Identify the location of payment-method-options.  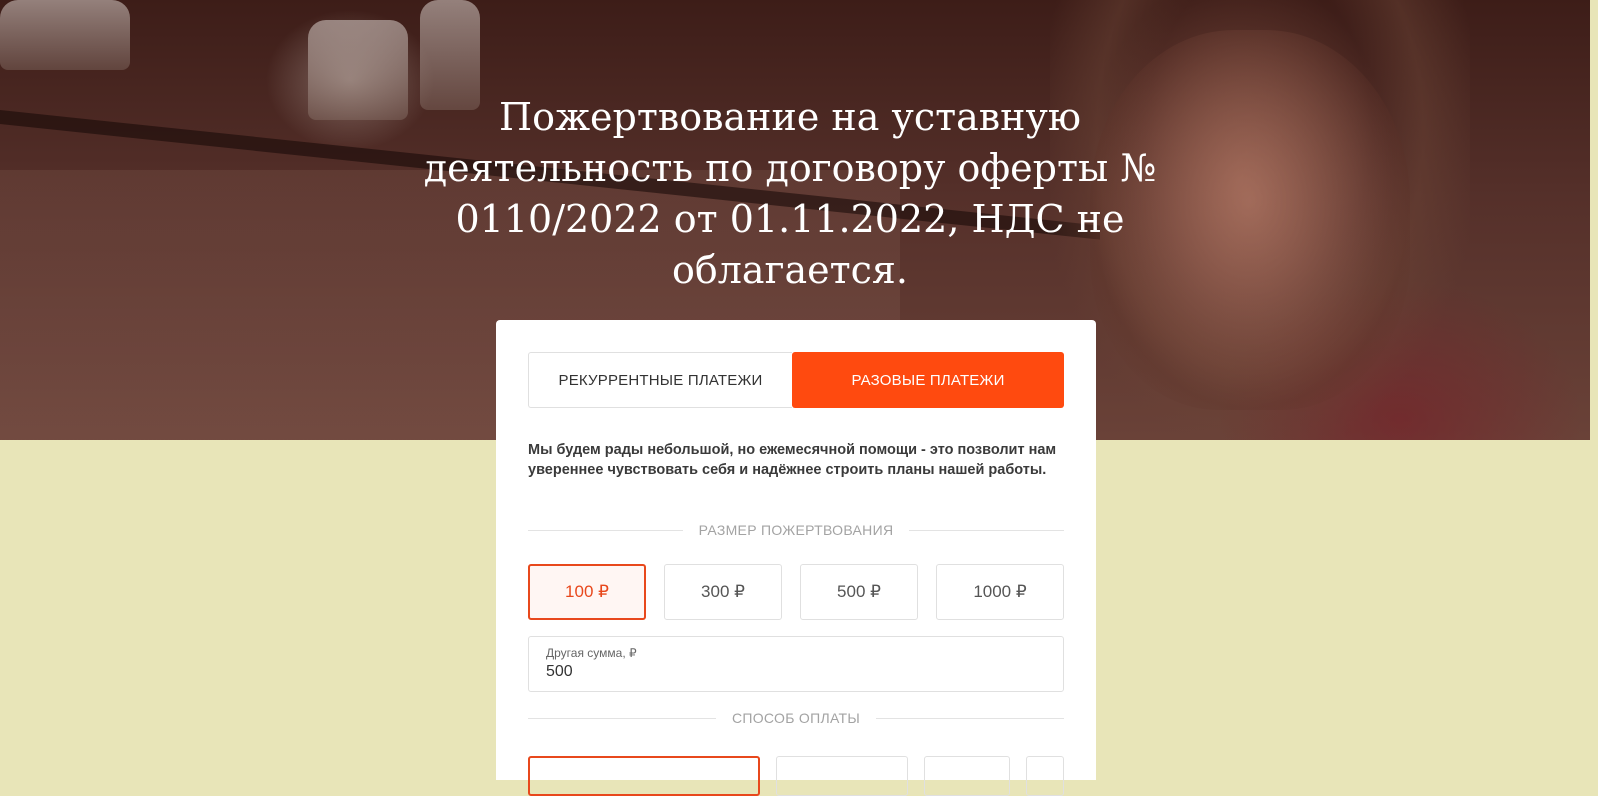
(796, 776).